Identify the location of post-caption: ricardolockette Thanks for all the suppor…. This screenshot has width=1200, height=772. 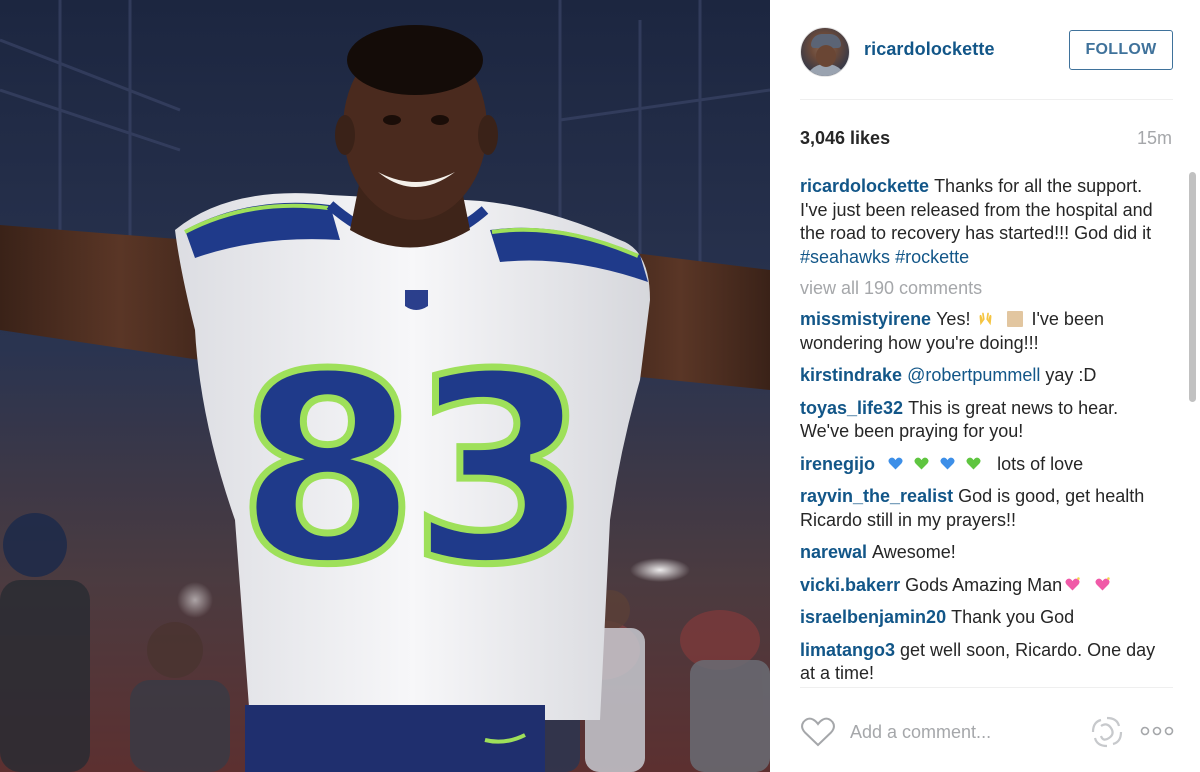
(982, 222).